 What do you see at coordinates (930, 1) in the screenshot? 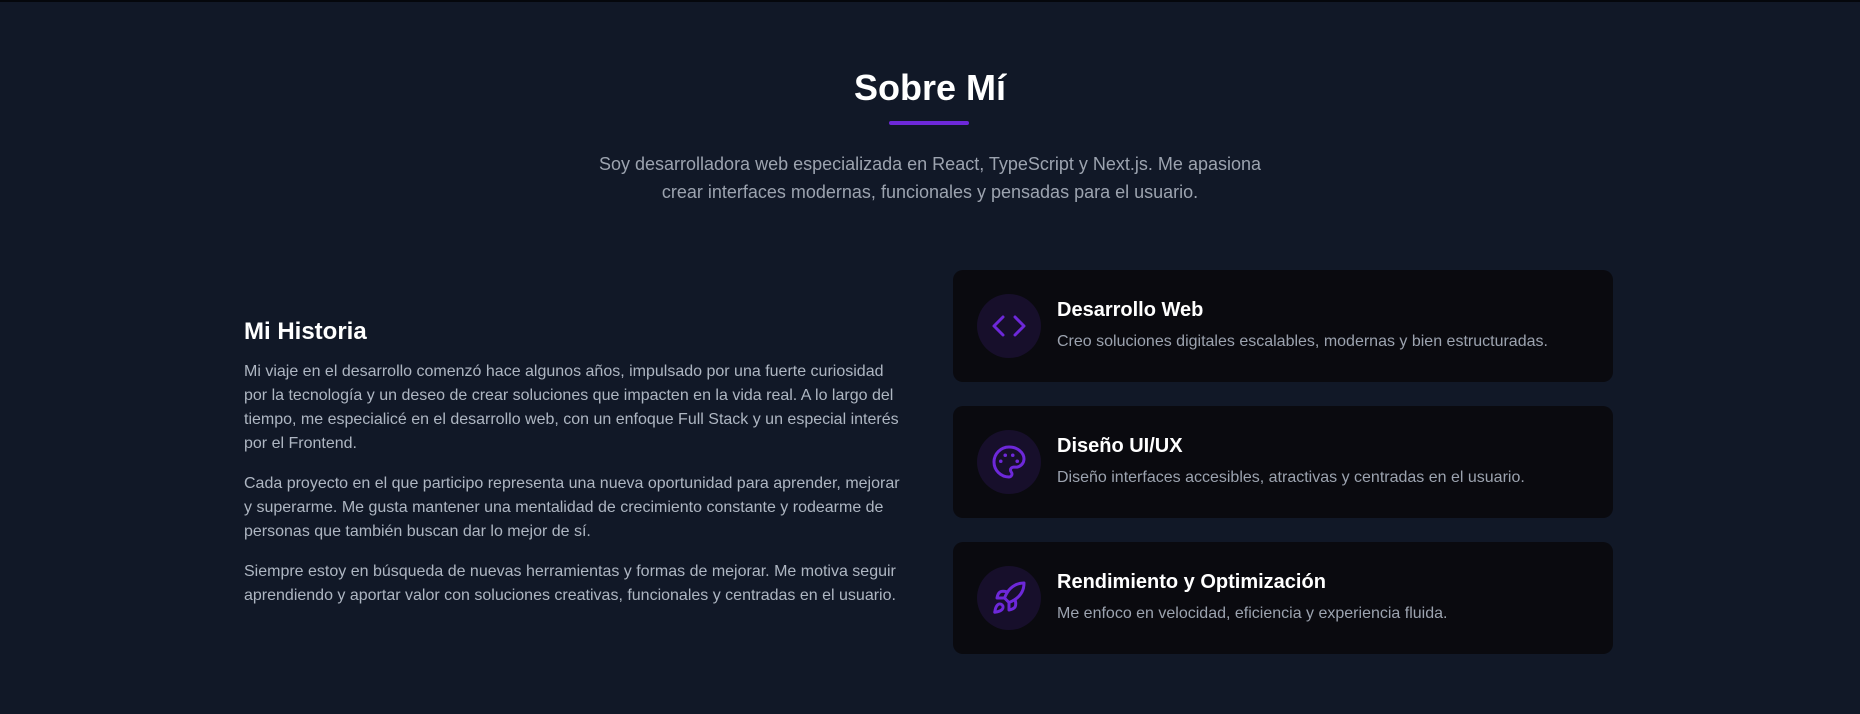
I see `top-border` at bounding box center [930, 1].